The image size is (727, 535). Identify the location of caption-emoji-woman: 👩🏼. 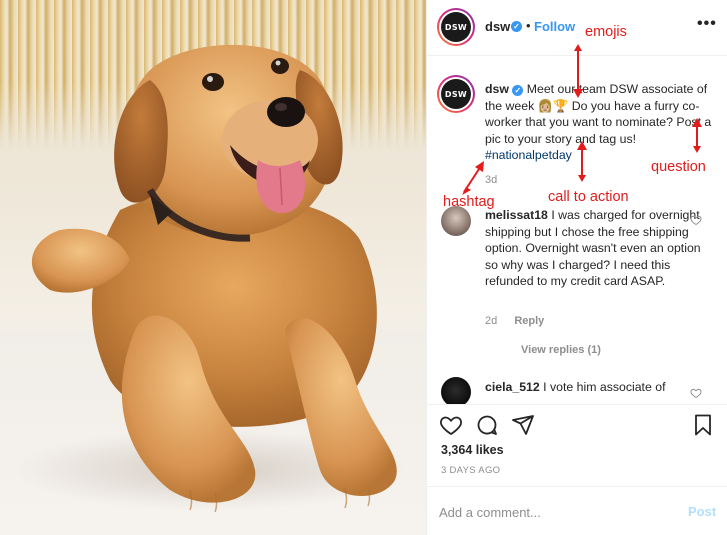
(545, 105).